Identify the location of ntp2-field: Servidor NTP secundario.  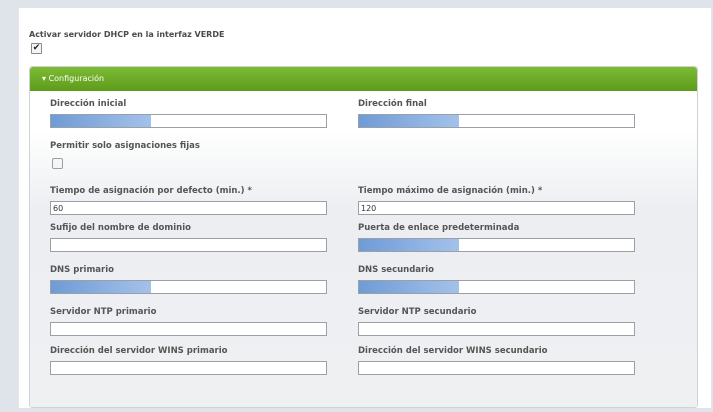
(496, 321).